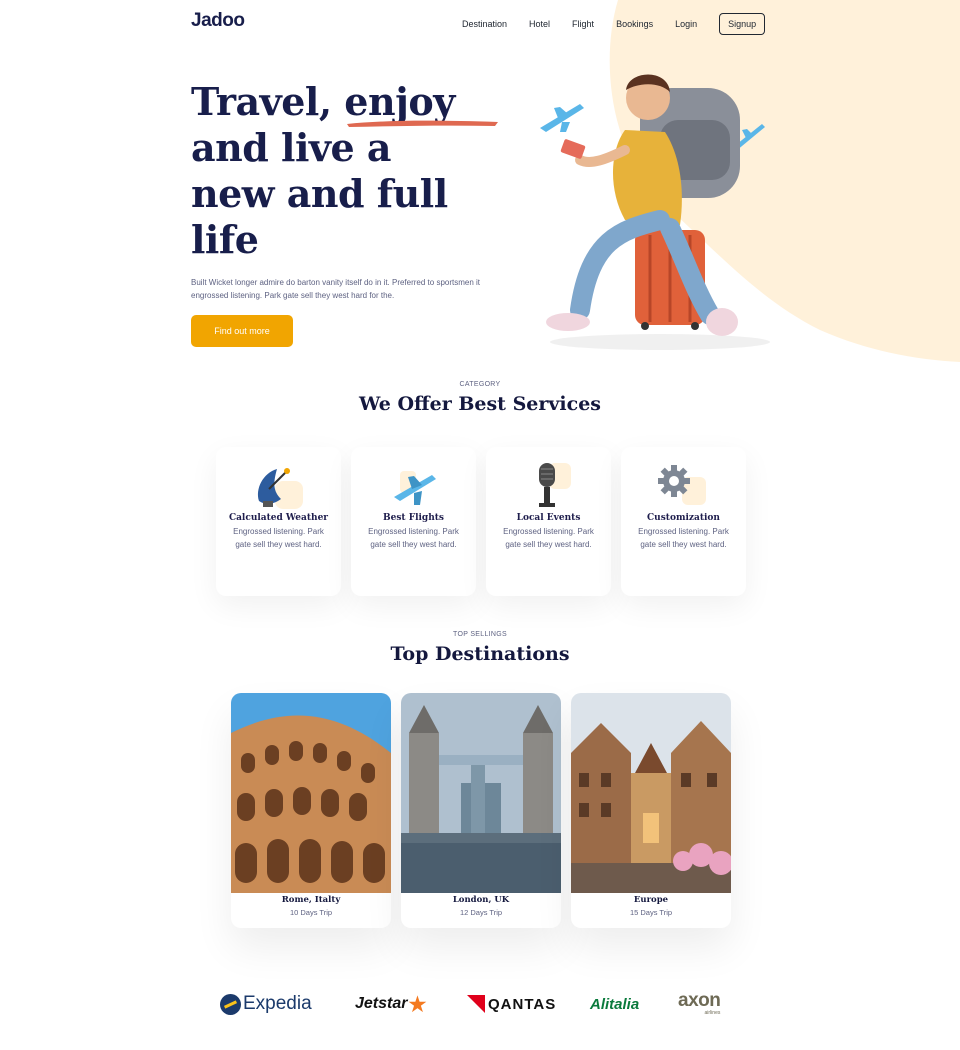  What do you see at coordinates (225, 239) in the screenshot?
I see `hero-title-line: life` at bounding box center [225, 239].